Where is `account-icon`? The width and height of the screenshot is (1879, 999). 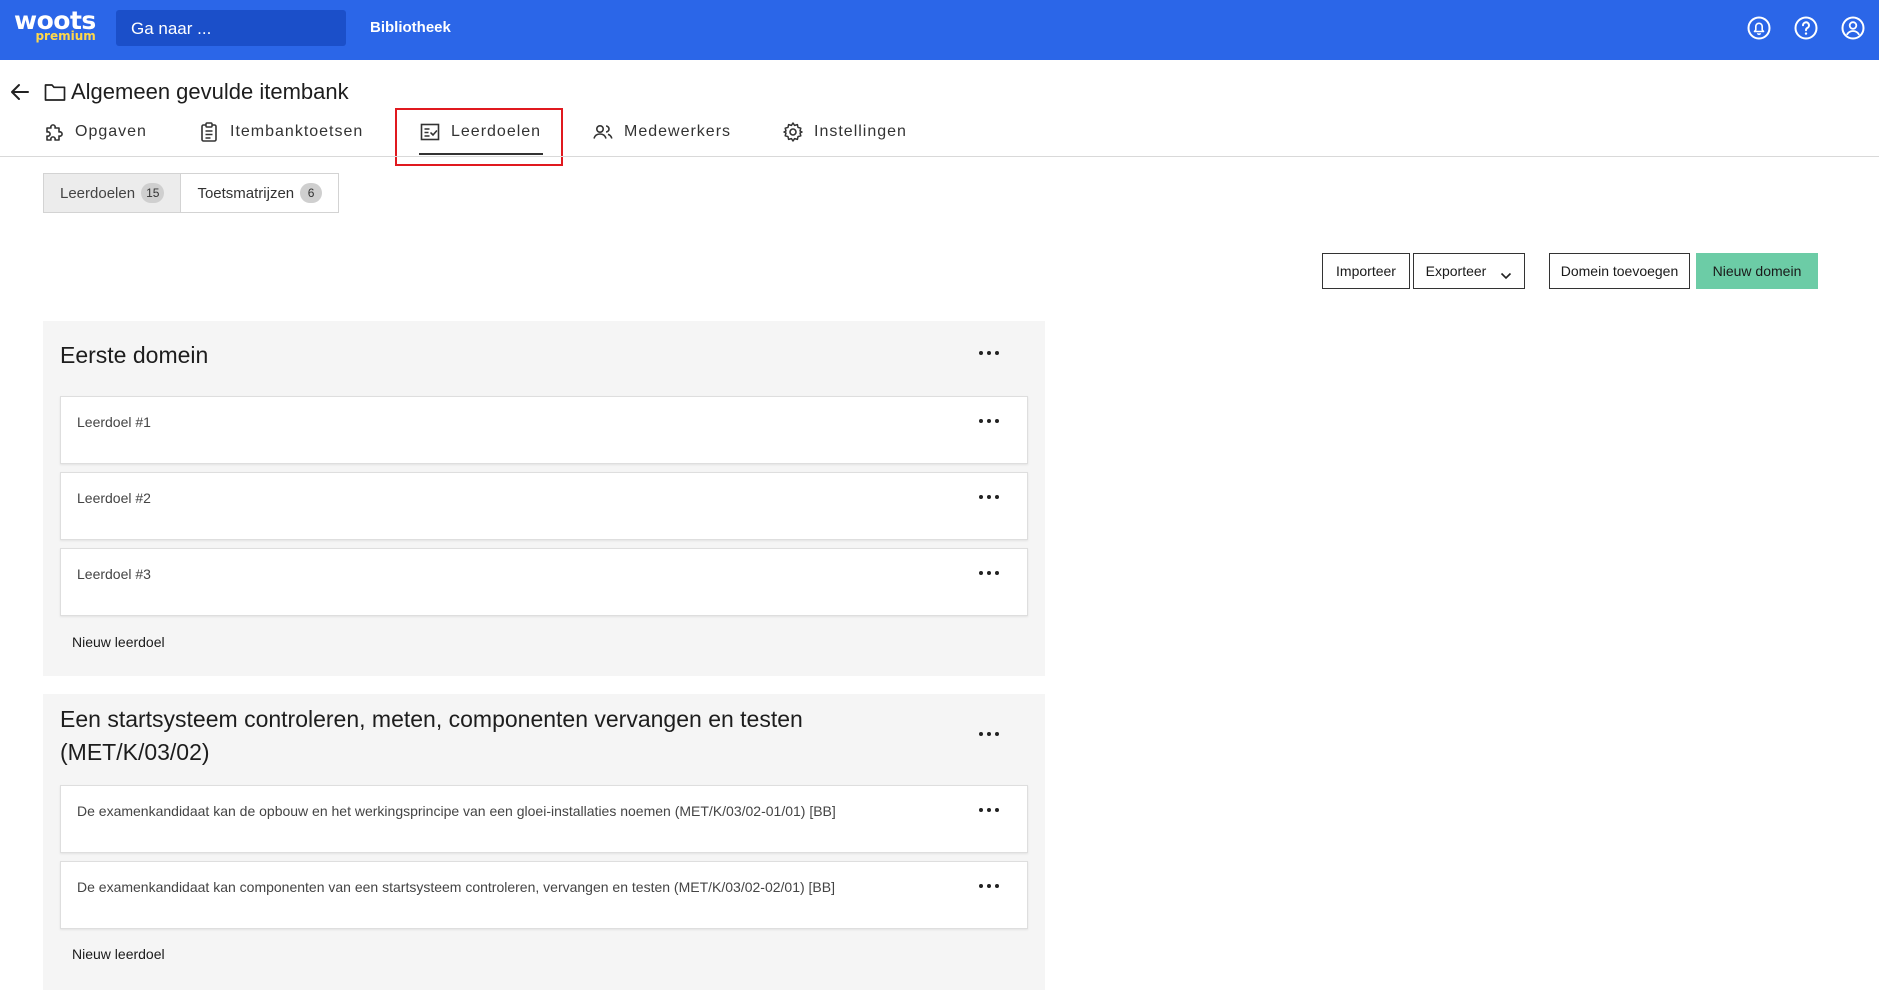
account-icon is located at coordinates (1853, 28).